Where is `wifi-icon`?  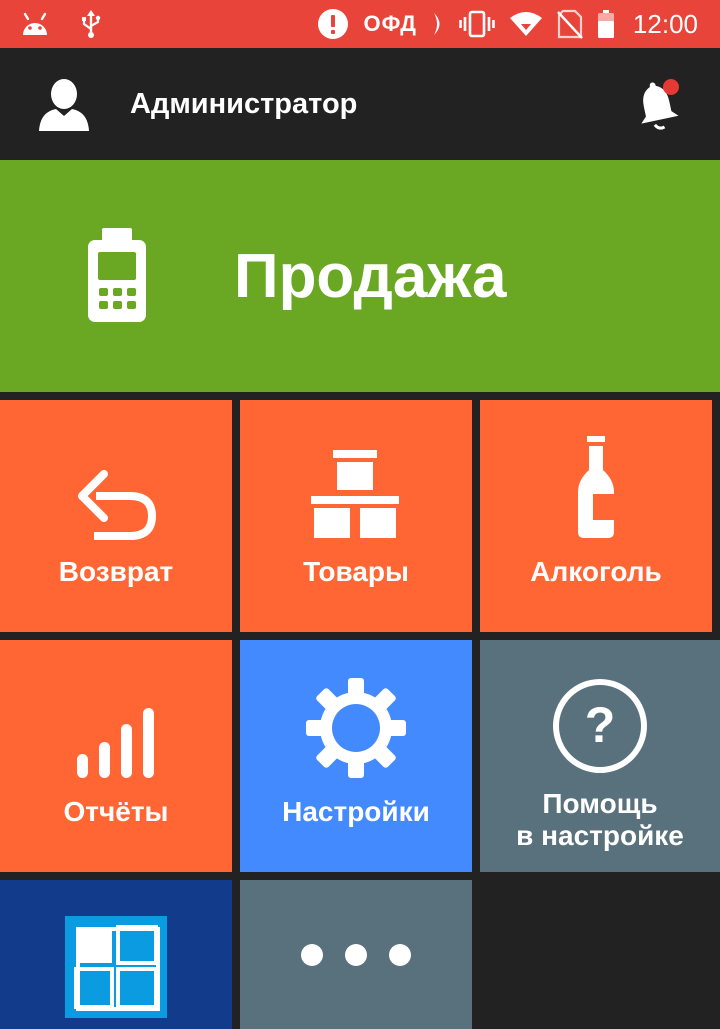
wifi-icon is located at coordinates (526, 24).